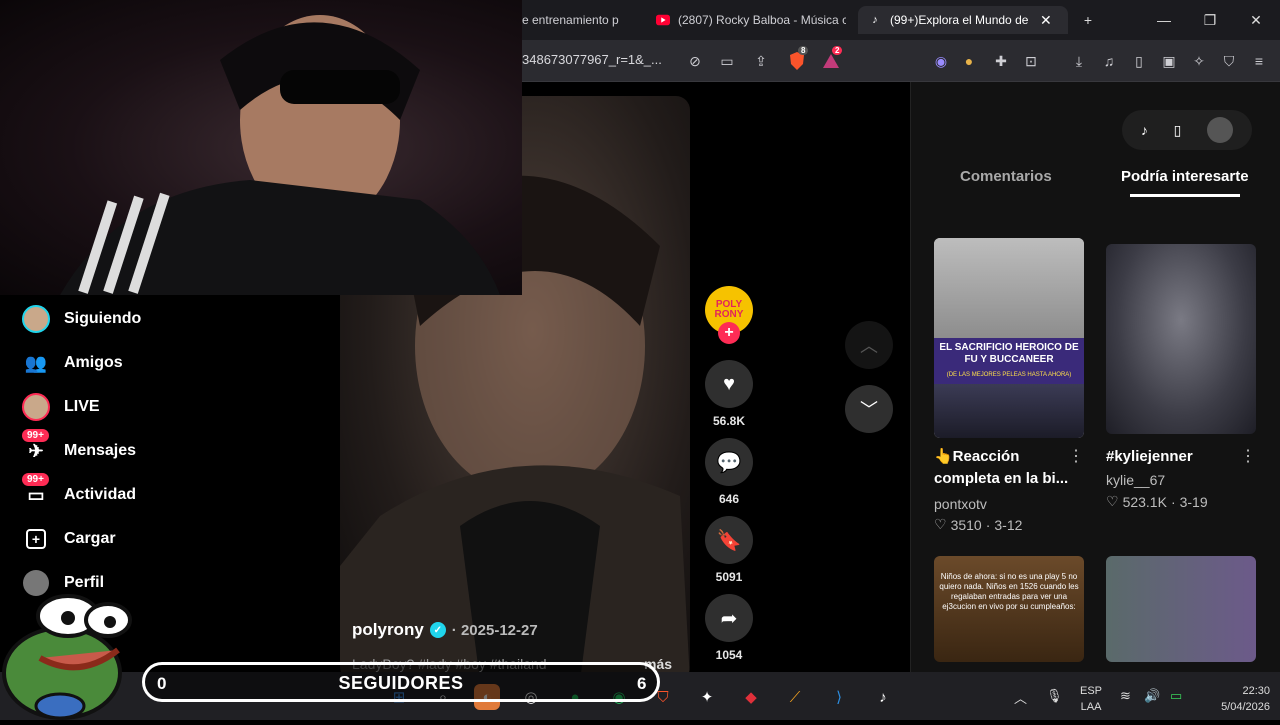  I want to click on avatar-ring-icon, so click(36, 319).